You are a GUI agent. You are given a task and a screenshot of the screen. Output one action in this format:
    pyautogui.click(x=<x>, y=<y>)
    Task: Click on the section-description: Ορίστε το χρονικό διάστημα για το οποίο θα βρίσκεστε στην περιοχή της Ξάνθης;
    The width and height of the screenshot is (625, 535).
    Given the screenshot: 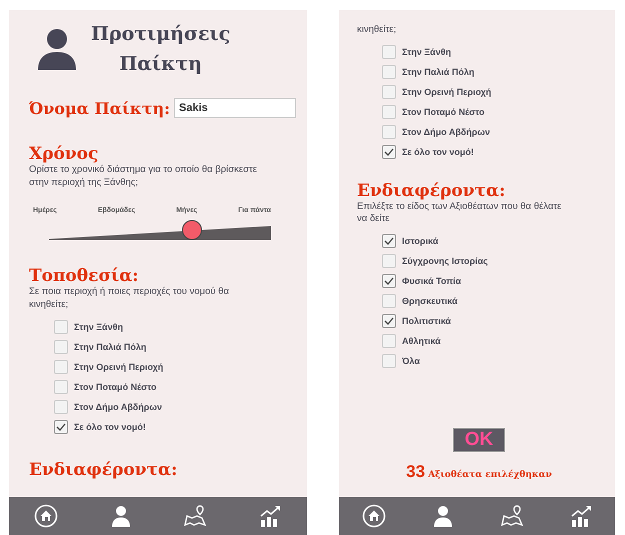 What is the action you would take?
    pyautogui.click(x=143, y=176)
    